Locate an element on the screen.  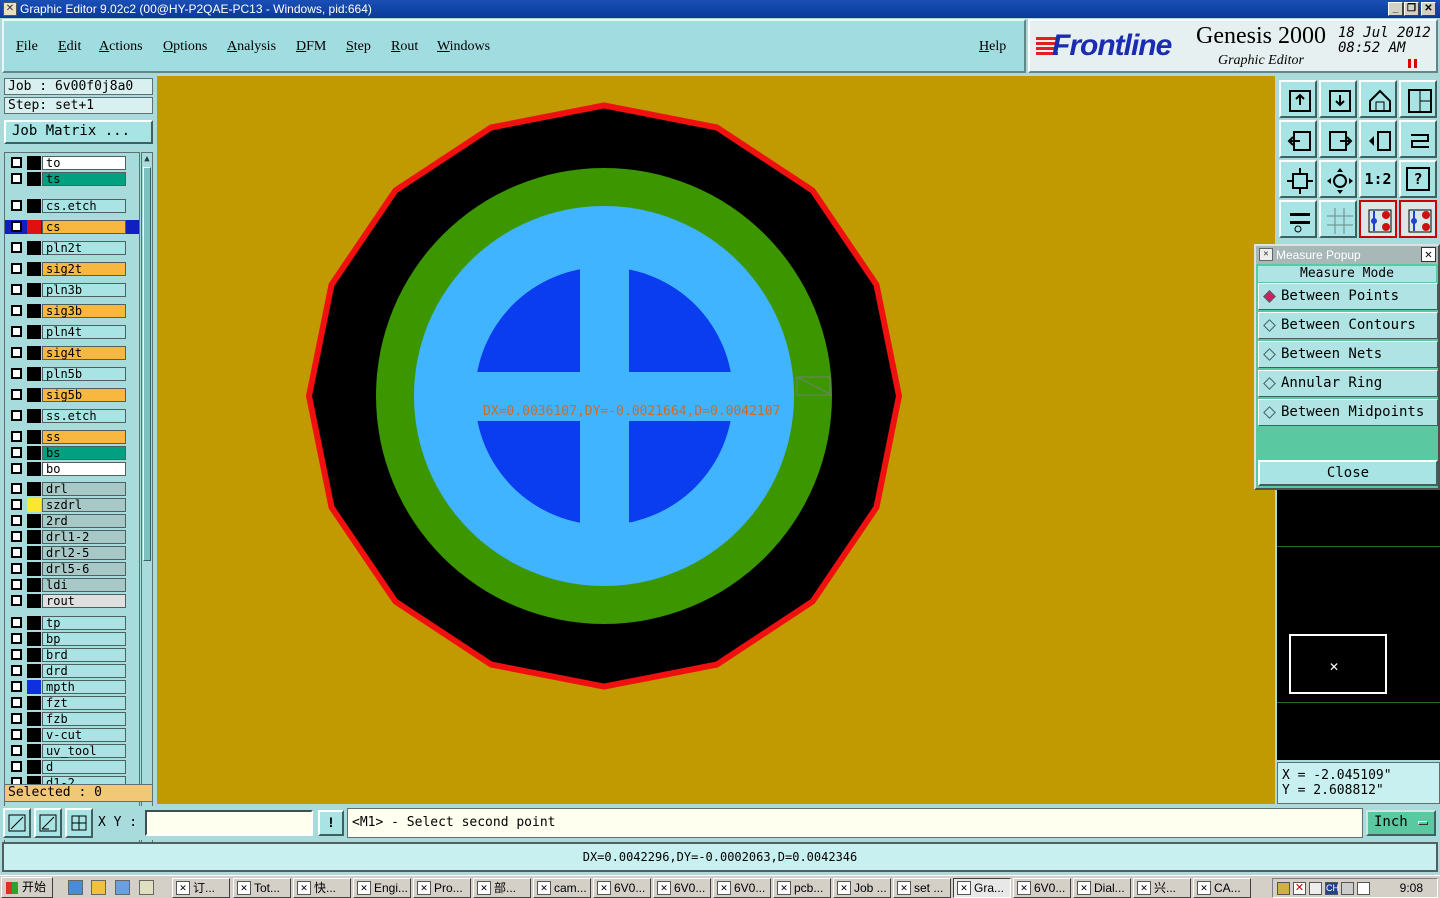
layer-row: v-cut is located at coordinates (72, 735).